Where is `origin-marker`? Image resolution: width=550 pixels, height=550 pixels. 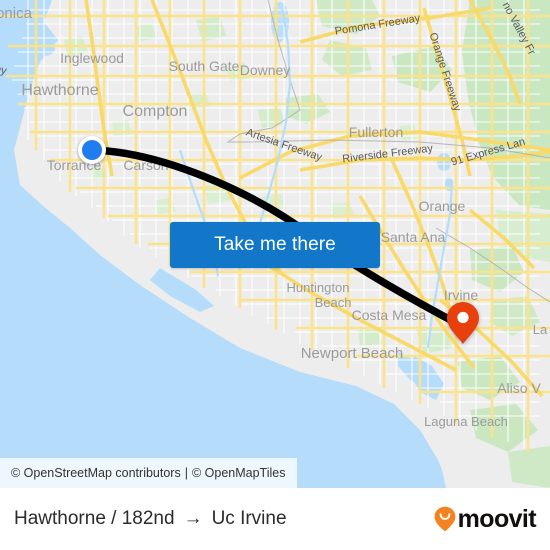
origin-marker is located at coordinates (92, 150).